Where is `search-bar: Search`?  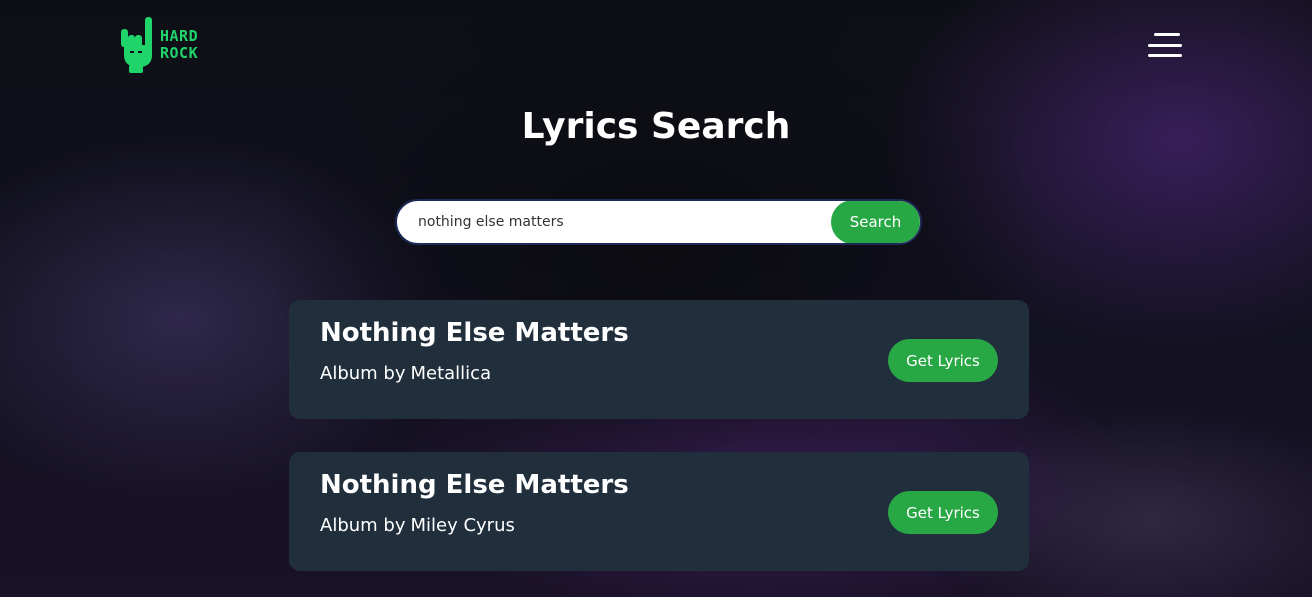
search-bar: Search is located at coordinates (658, 222).